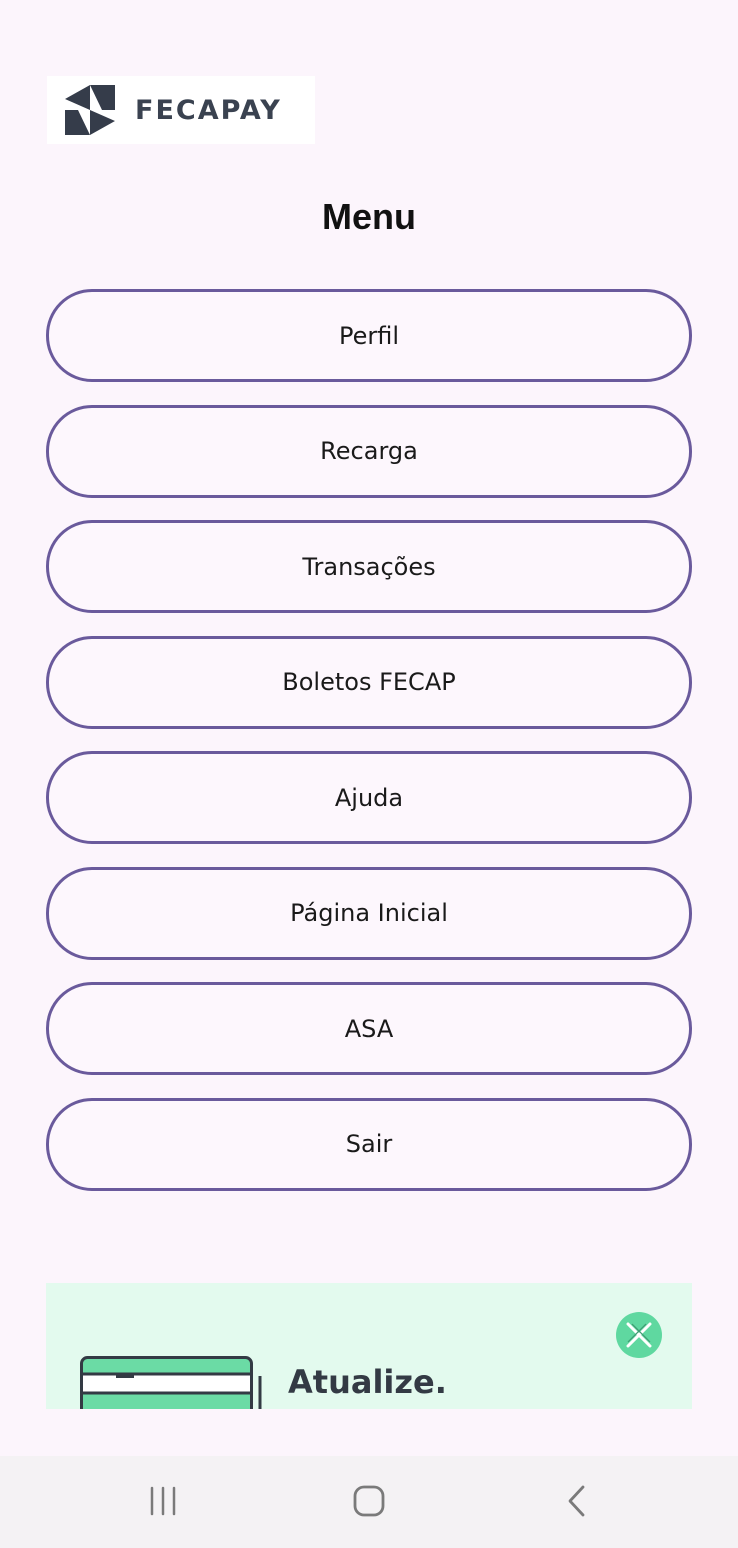 The height and width of the screenshot is (1548, 738). Describe the element at coordinates (369, 1346) in the screenshot. I see `ad-banner: Atualize.` at that location.